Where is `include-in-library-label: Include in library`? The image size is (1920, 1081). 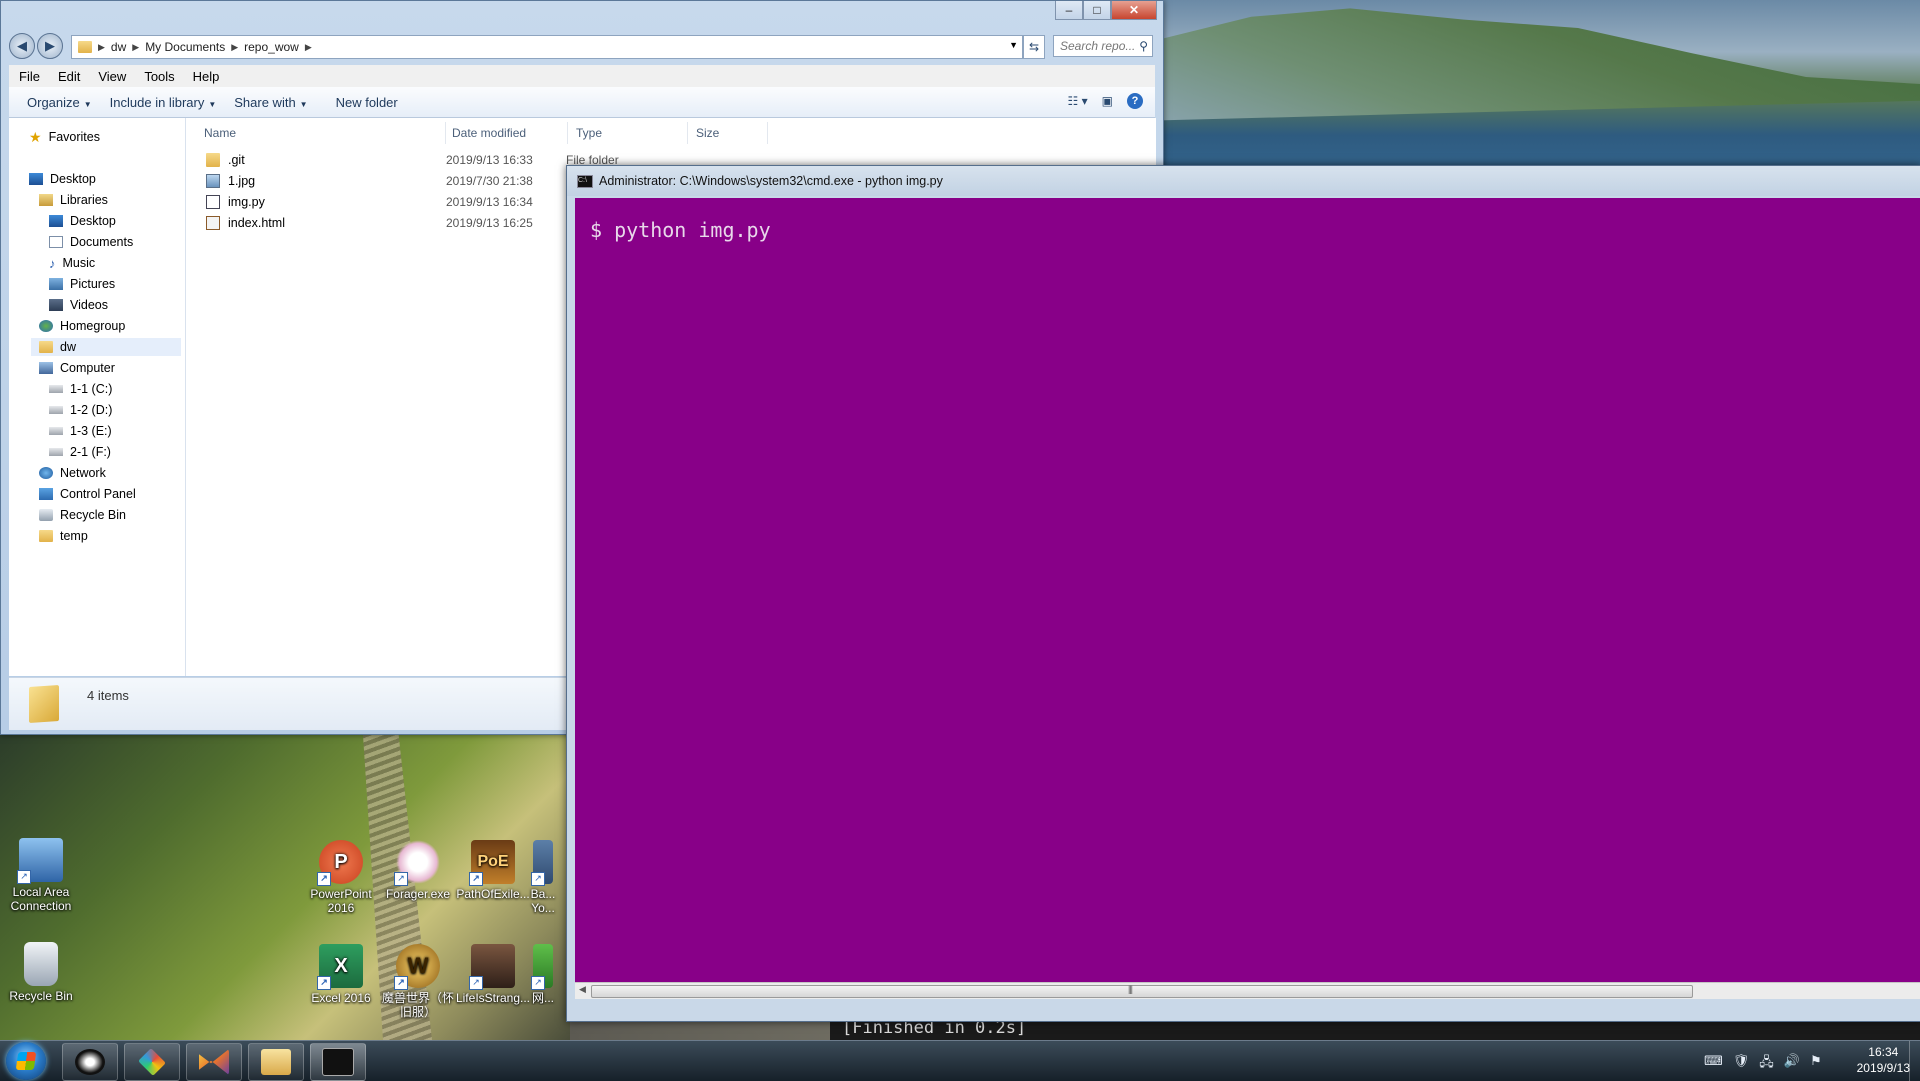
include-in-library-label: Include in library is located at coordinates (157, 102).